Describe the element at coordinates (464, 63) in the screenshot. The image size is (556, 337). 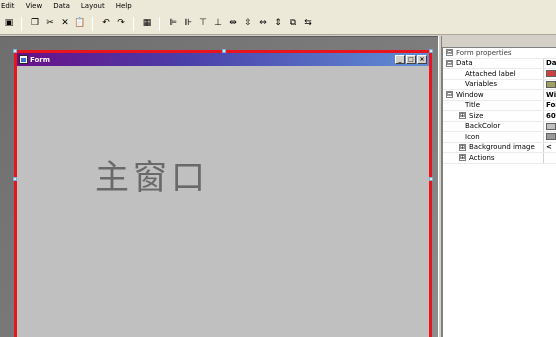
I see `property-label: Data` at that location.